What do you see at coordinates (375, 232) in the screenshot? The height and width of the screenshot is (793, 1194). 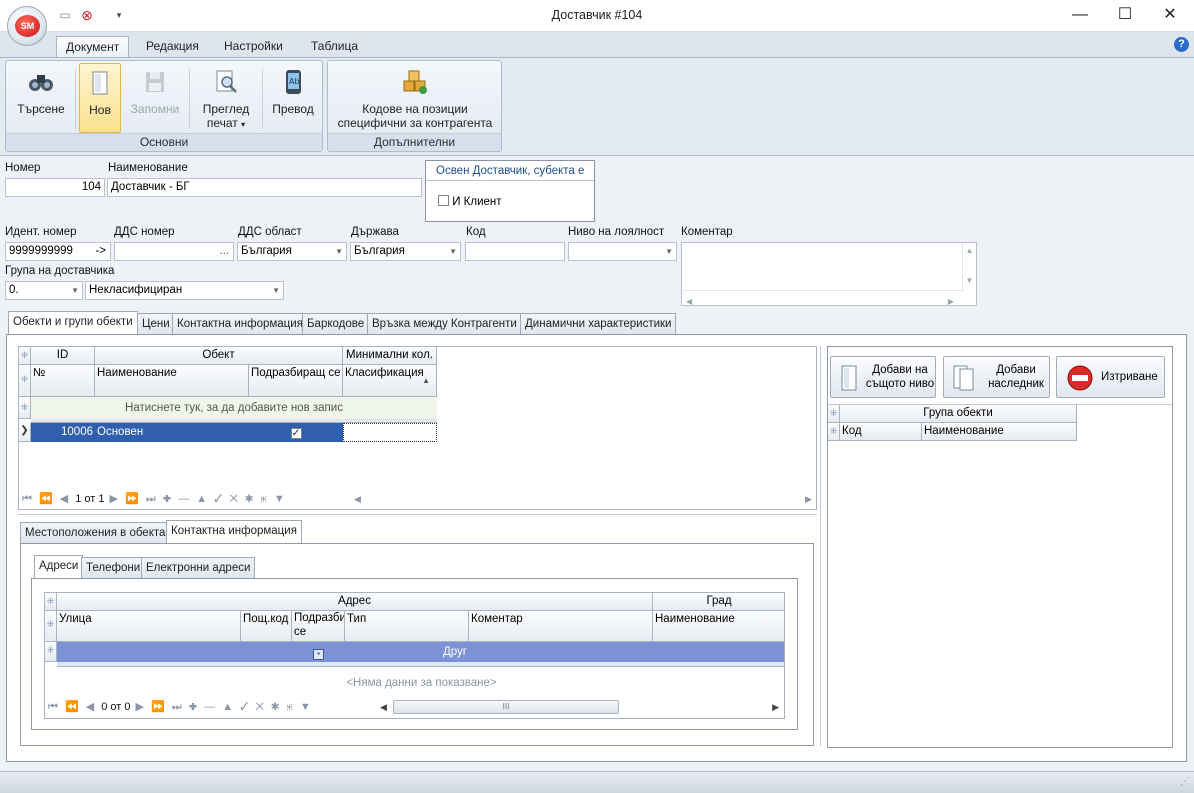 I see `country-label: Държава` at bounding box center [375, 232].